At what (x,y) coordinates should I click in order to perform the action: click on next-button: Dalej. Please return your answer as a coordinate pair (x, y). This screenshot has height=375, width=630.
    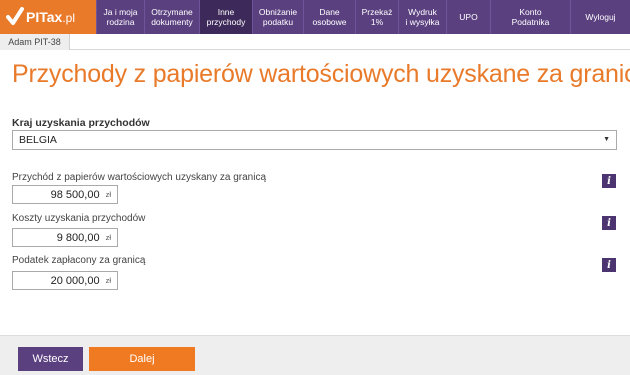
    Looking at the image, I should click on (142, 359).